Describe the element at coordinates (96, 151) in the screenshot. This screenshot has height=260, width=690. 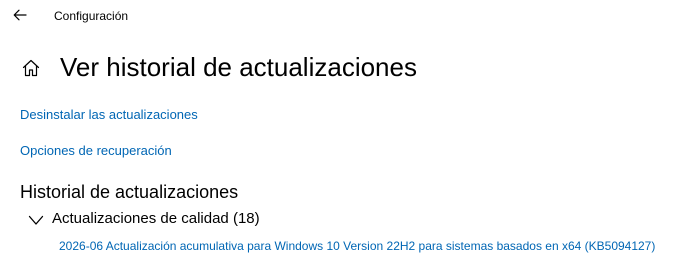
I see `recovery-options-link: Opciones de recuperación` at that location.